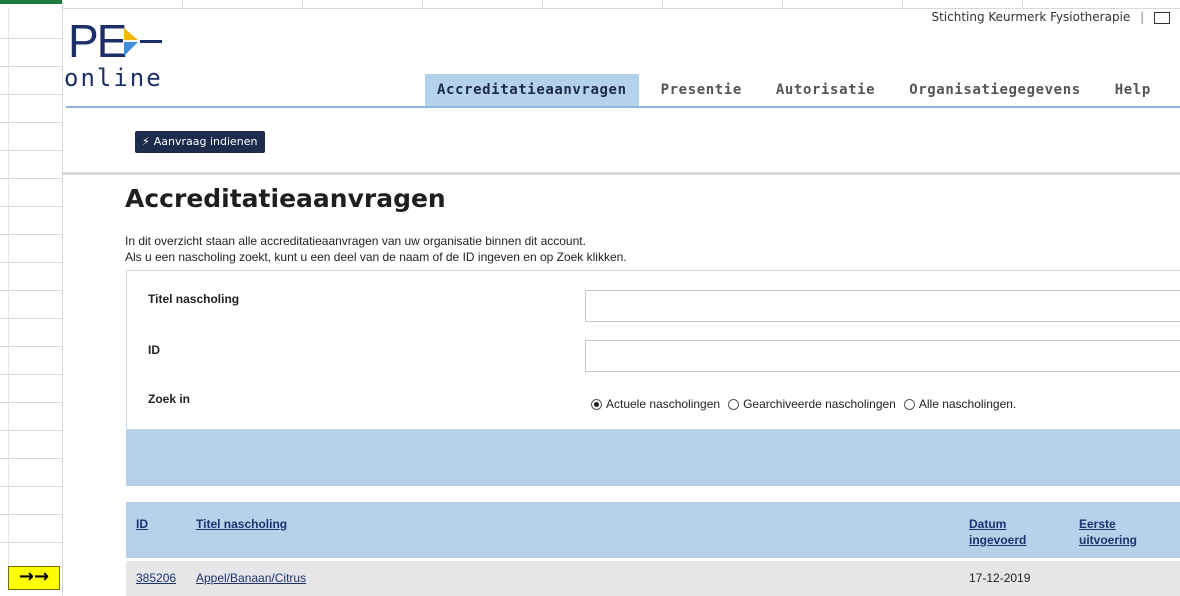 The width and height of the screenshot is (1180, 596). Describe the element at coordinates (31, 2) in the screenshot. I see `selected-cell-indicator` at that location.